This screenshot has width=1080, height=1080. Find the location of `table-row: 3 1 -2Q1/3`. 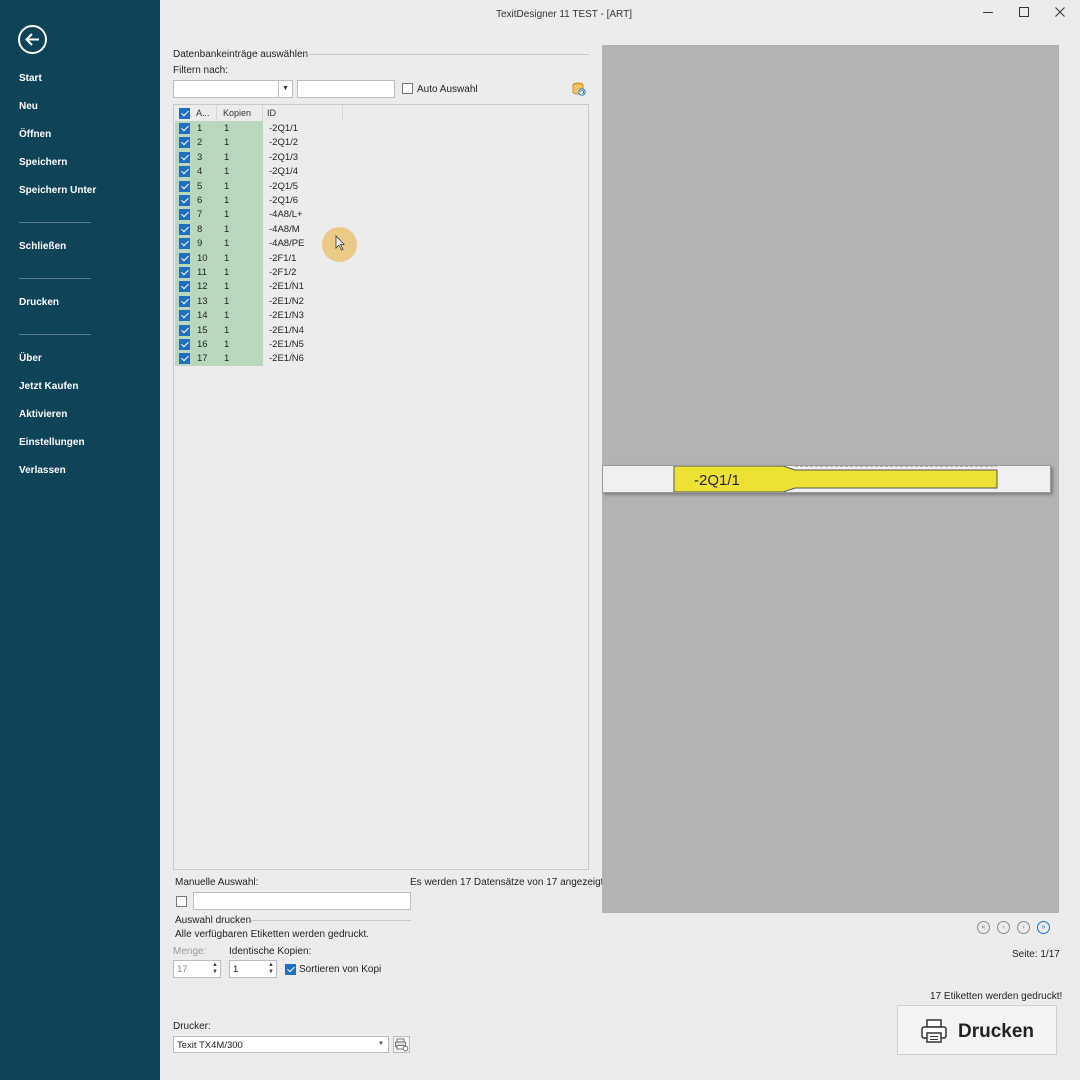

table-row: 3 1 -2Q1/3 is located at coordinates (274, 157).